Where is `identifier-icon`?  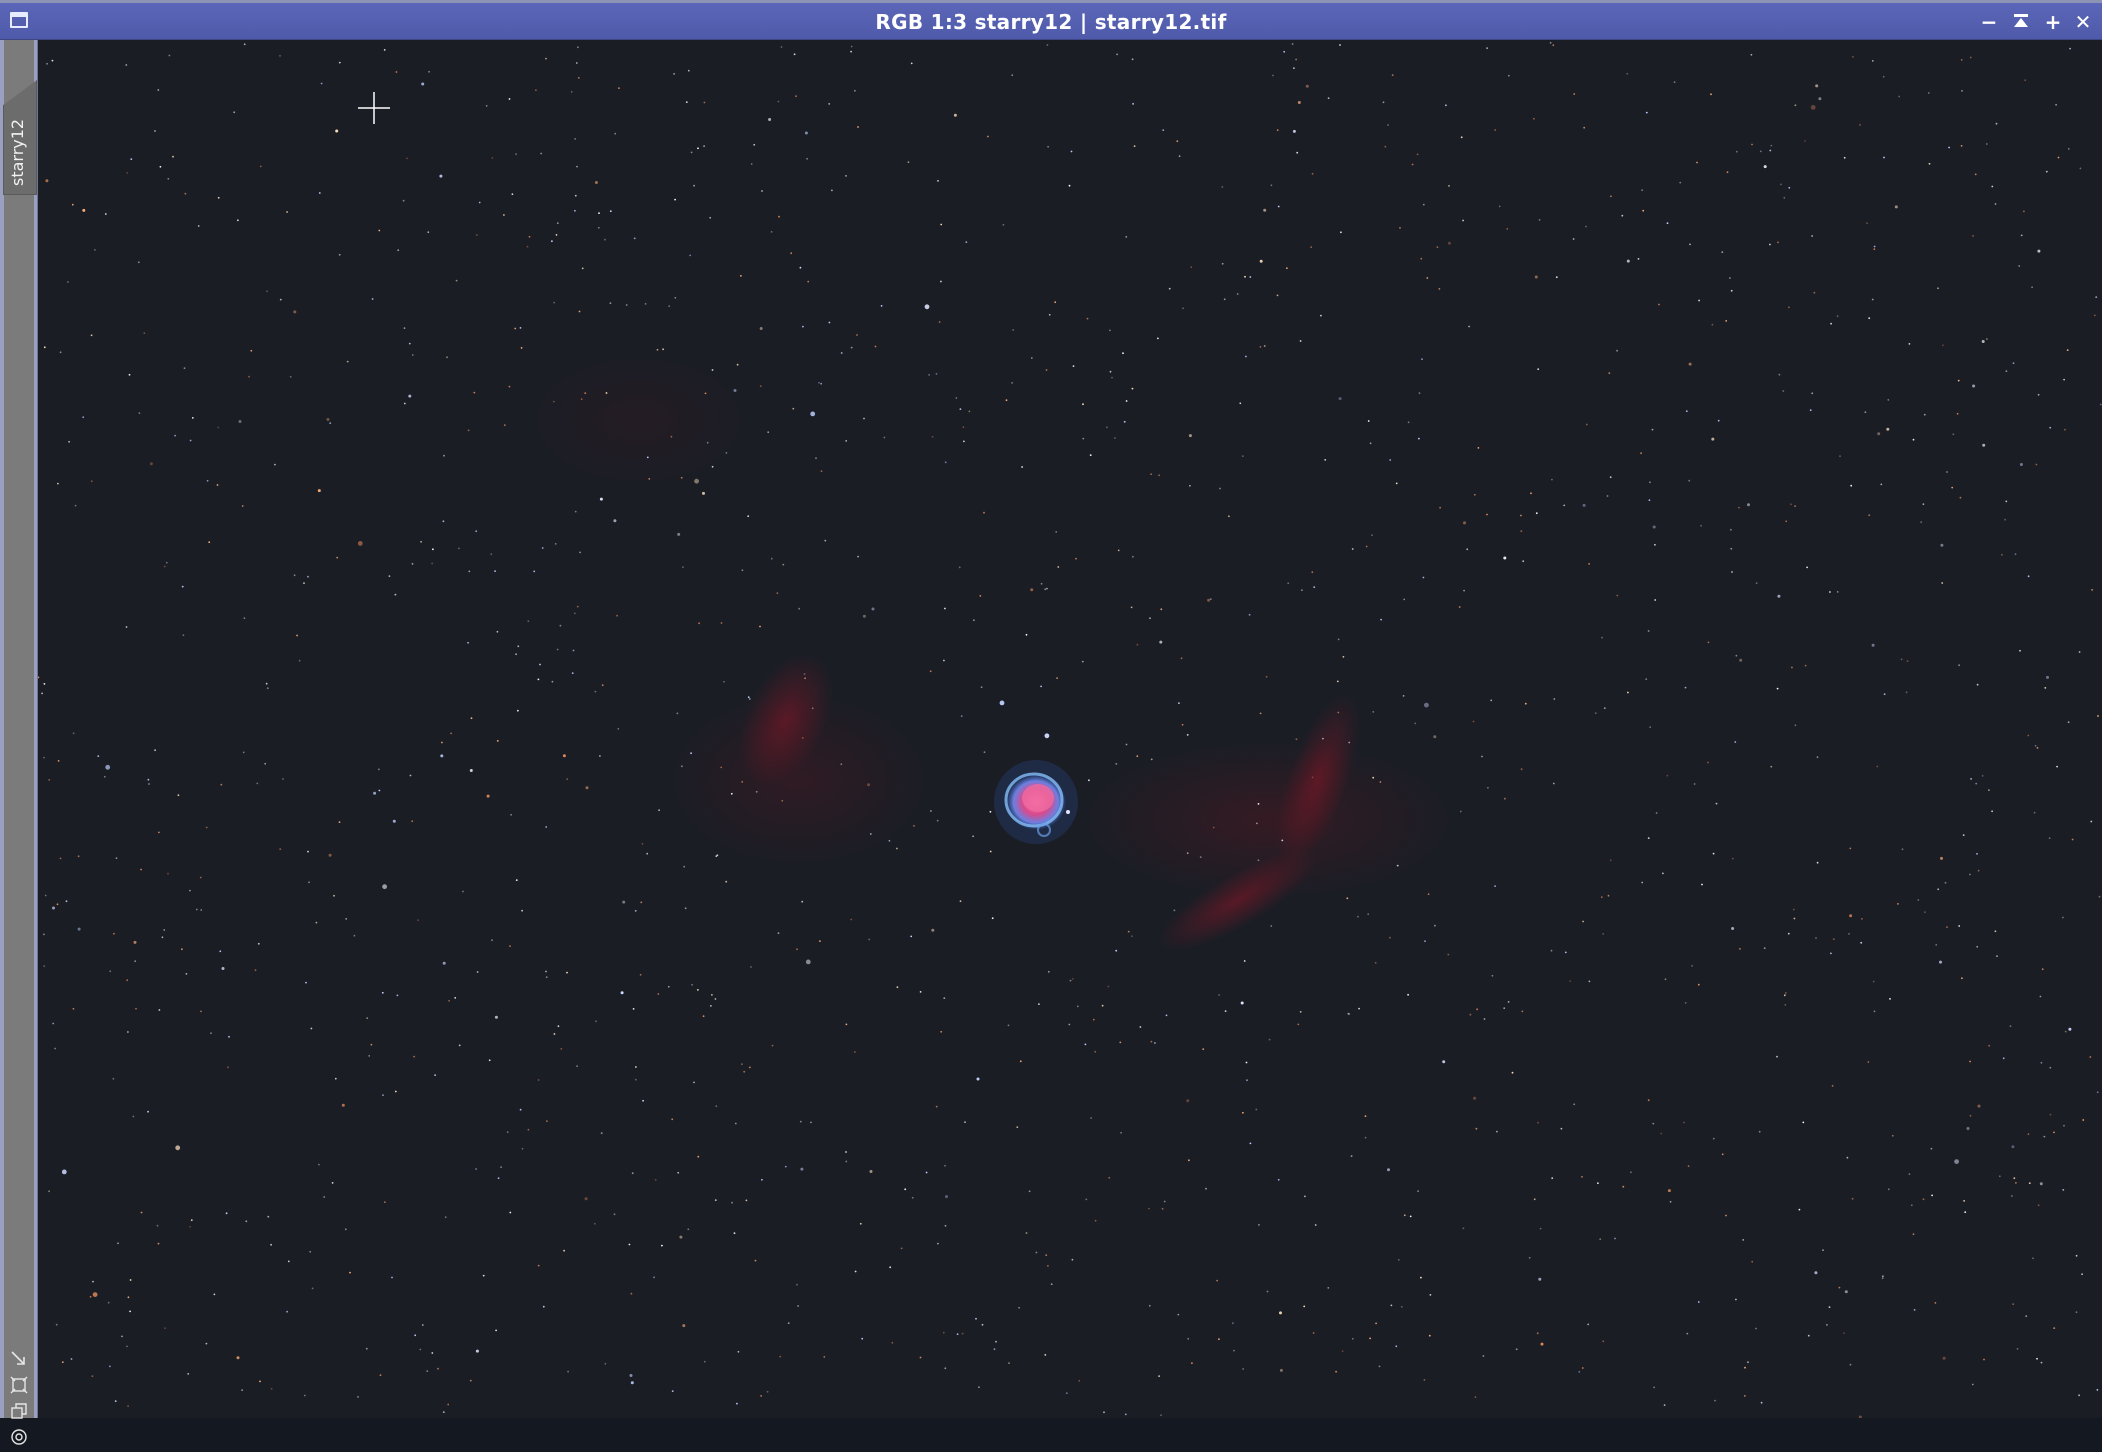 identifier-icon is located at coordinates (19, 1437).